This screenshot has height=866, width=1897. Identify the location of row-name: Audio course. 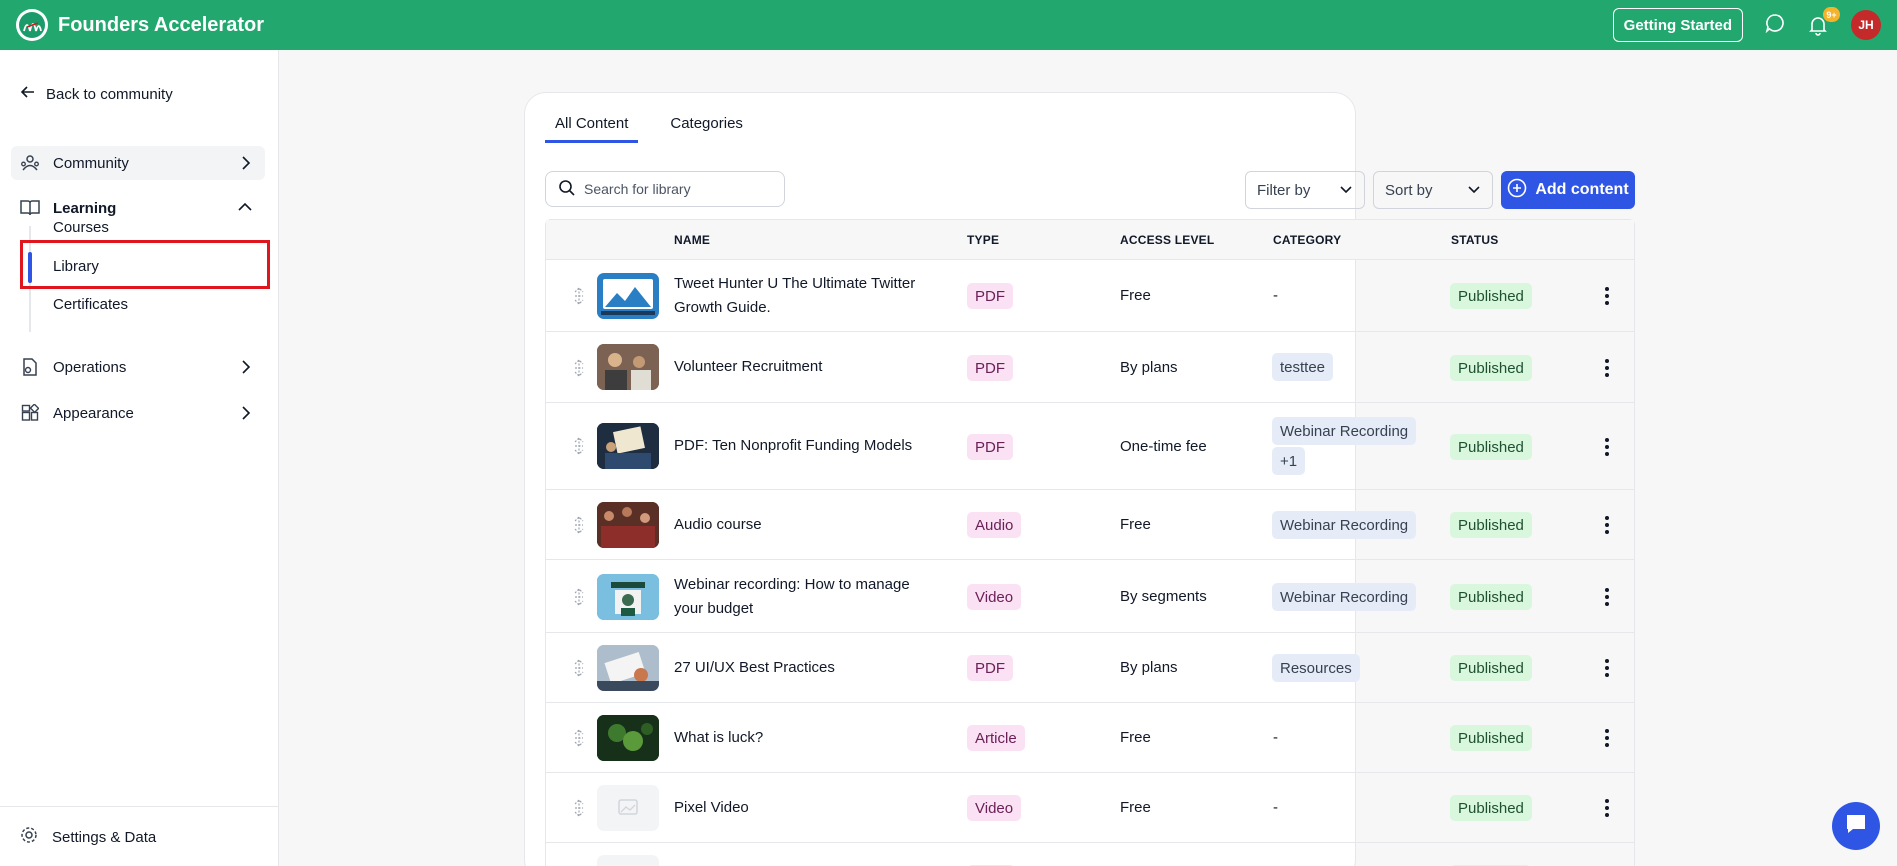
(804, 525).